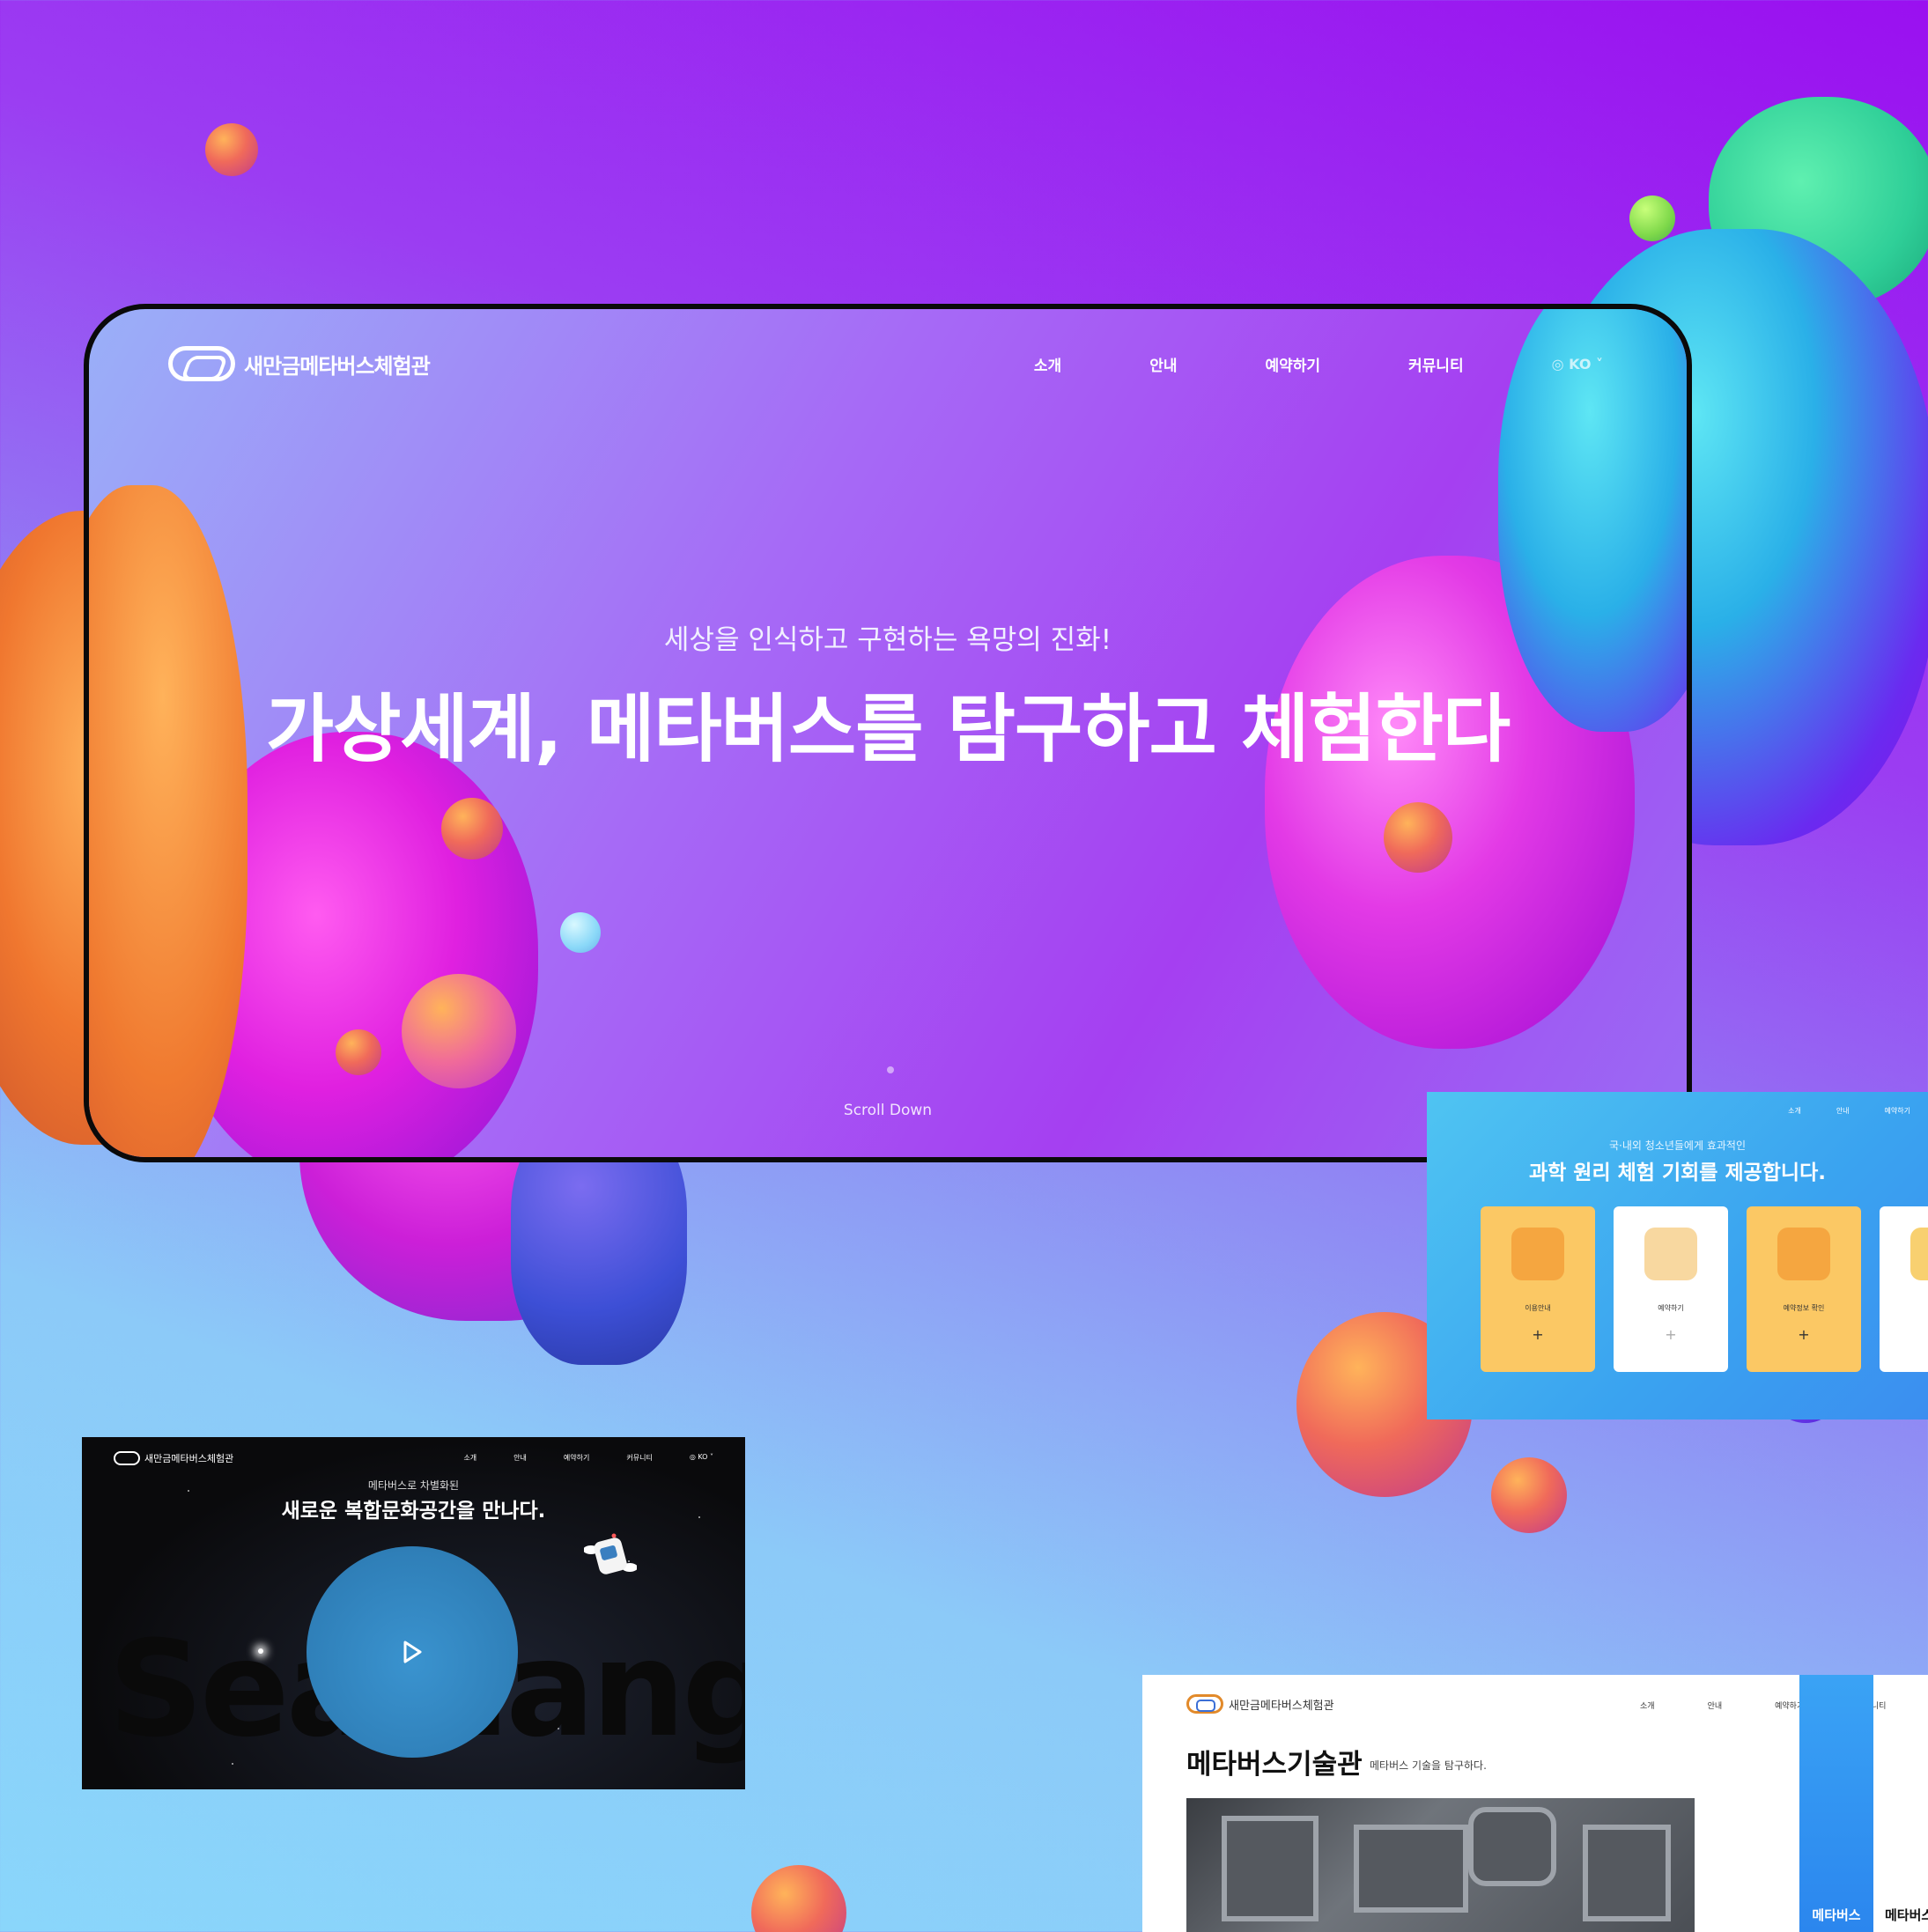 The width and height of the screenshot is (1928, 1932). I want to click on service-nav: 소개 안내 예약하기, so click(1849, 1111).